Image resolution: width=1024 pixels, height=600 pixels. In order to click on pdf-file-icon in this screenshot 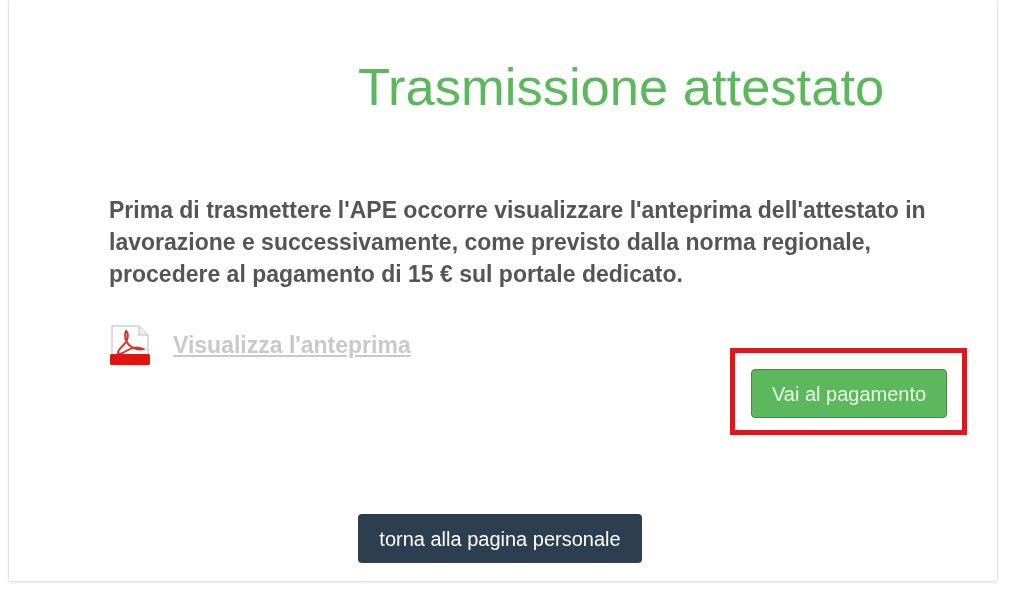, I will do `click(130, 345)`.